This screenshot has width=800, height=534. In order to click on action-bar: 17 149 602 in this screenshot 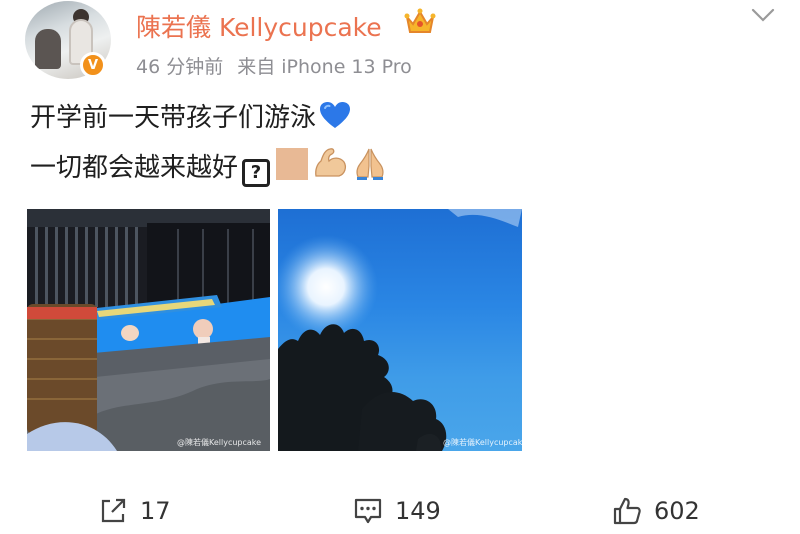, I will do `click(400, 510)`.